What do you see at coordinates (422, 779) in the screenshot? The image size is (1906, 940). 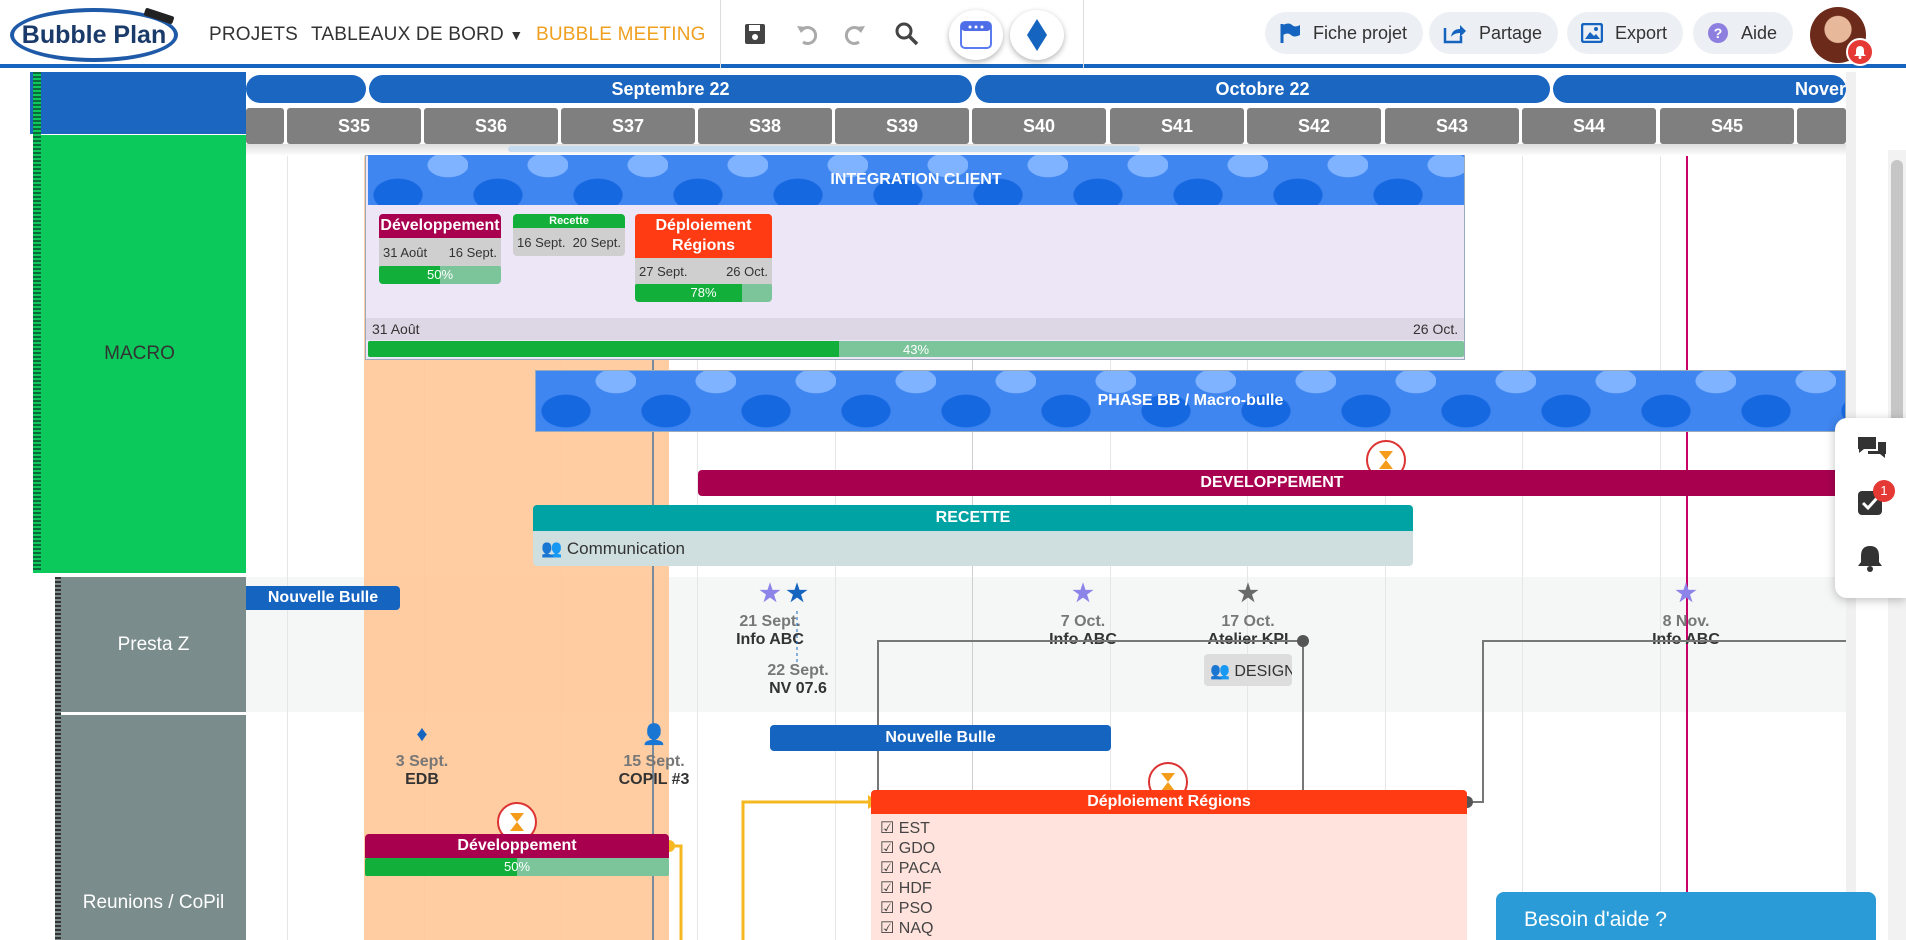 I see `reunion-1-label: EDB` at bounding box center [422, 779].